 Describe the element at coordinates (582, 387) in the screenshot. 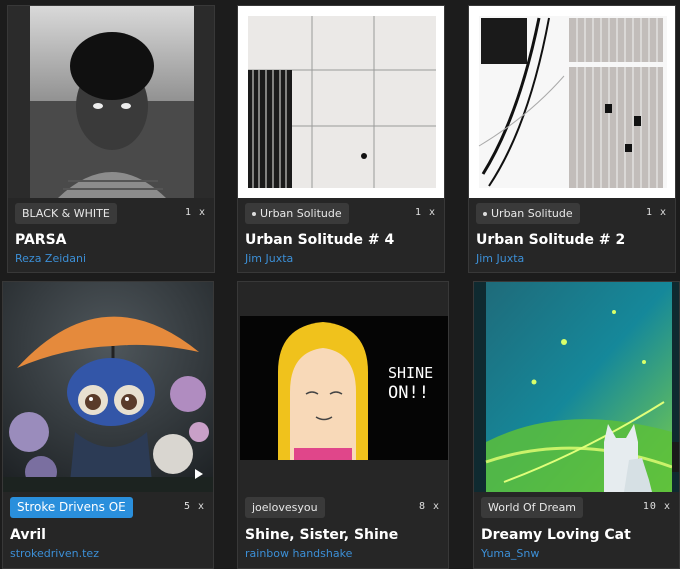

I see `dream-cat-image` at that location.